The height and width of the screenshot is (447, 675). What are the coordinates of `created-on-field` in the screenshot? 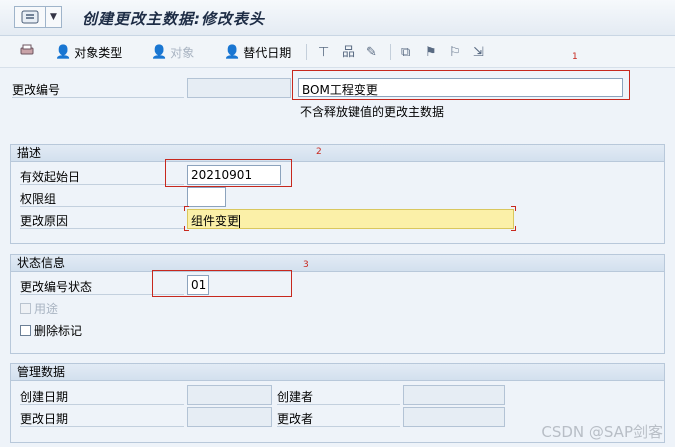 It's located at (229, 395).